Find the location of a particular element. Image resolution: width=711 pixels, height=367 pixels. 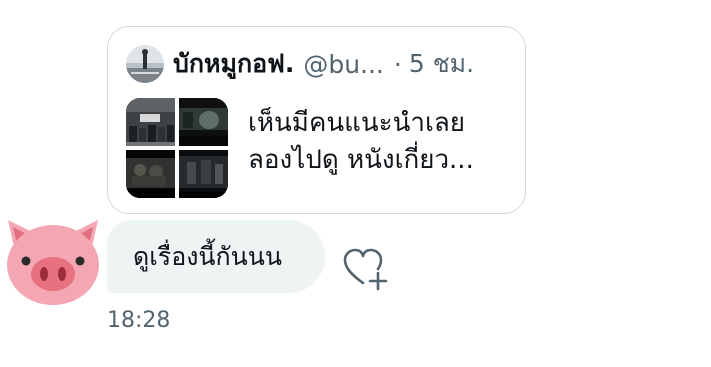

add-reaction-heart-icon is located at coordinates (365, 269).